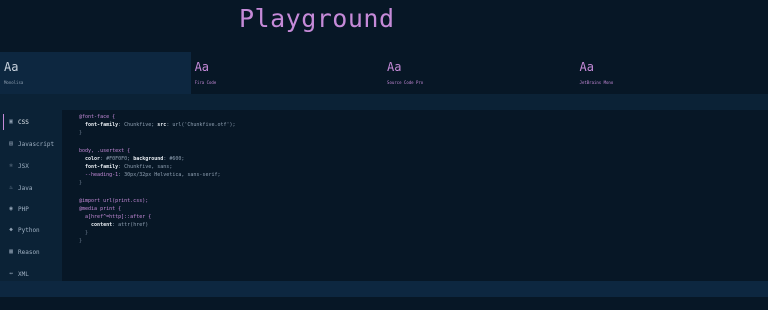 This screenshot has width=768, height=310. Describe the element at coordinates (97, 117) in the screenshot. I see `code-line: @font-face {` at that location.